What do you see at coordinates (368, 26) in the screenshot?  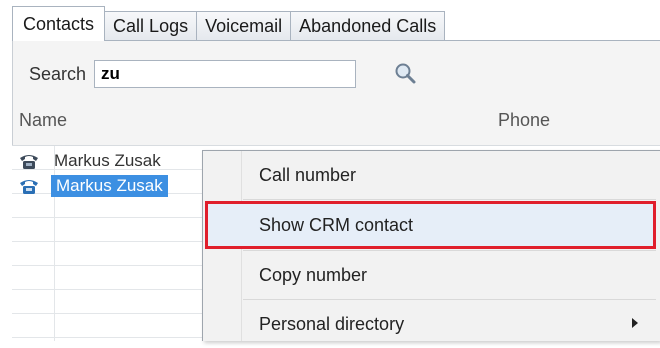 I see `tab-abandoned-calls: Abandoned Calls` at bounding box center [368, 26].